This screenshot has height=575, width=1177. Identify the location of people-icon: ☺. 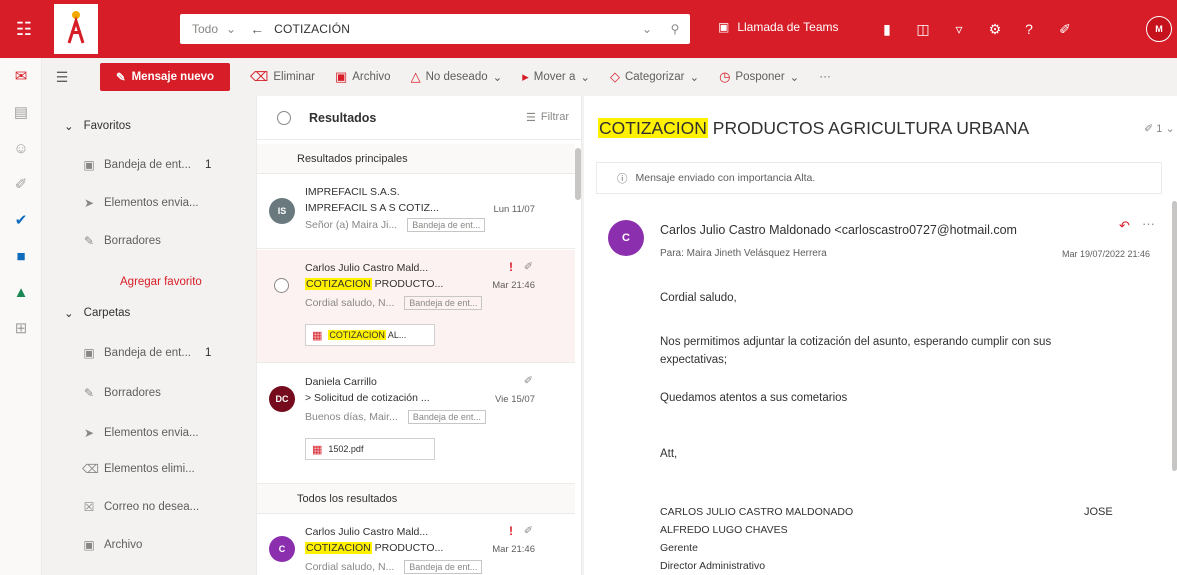
(21, 148).